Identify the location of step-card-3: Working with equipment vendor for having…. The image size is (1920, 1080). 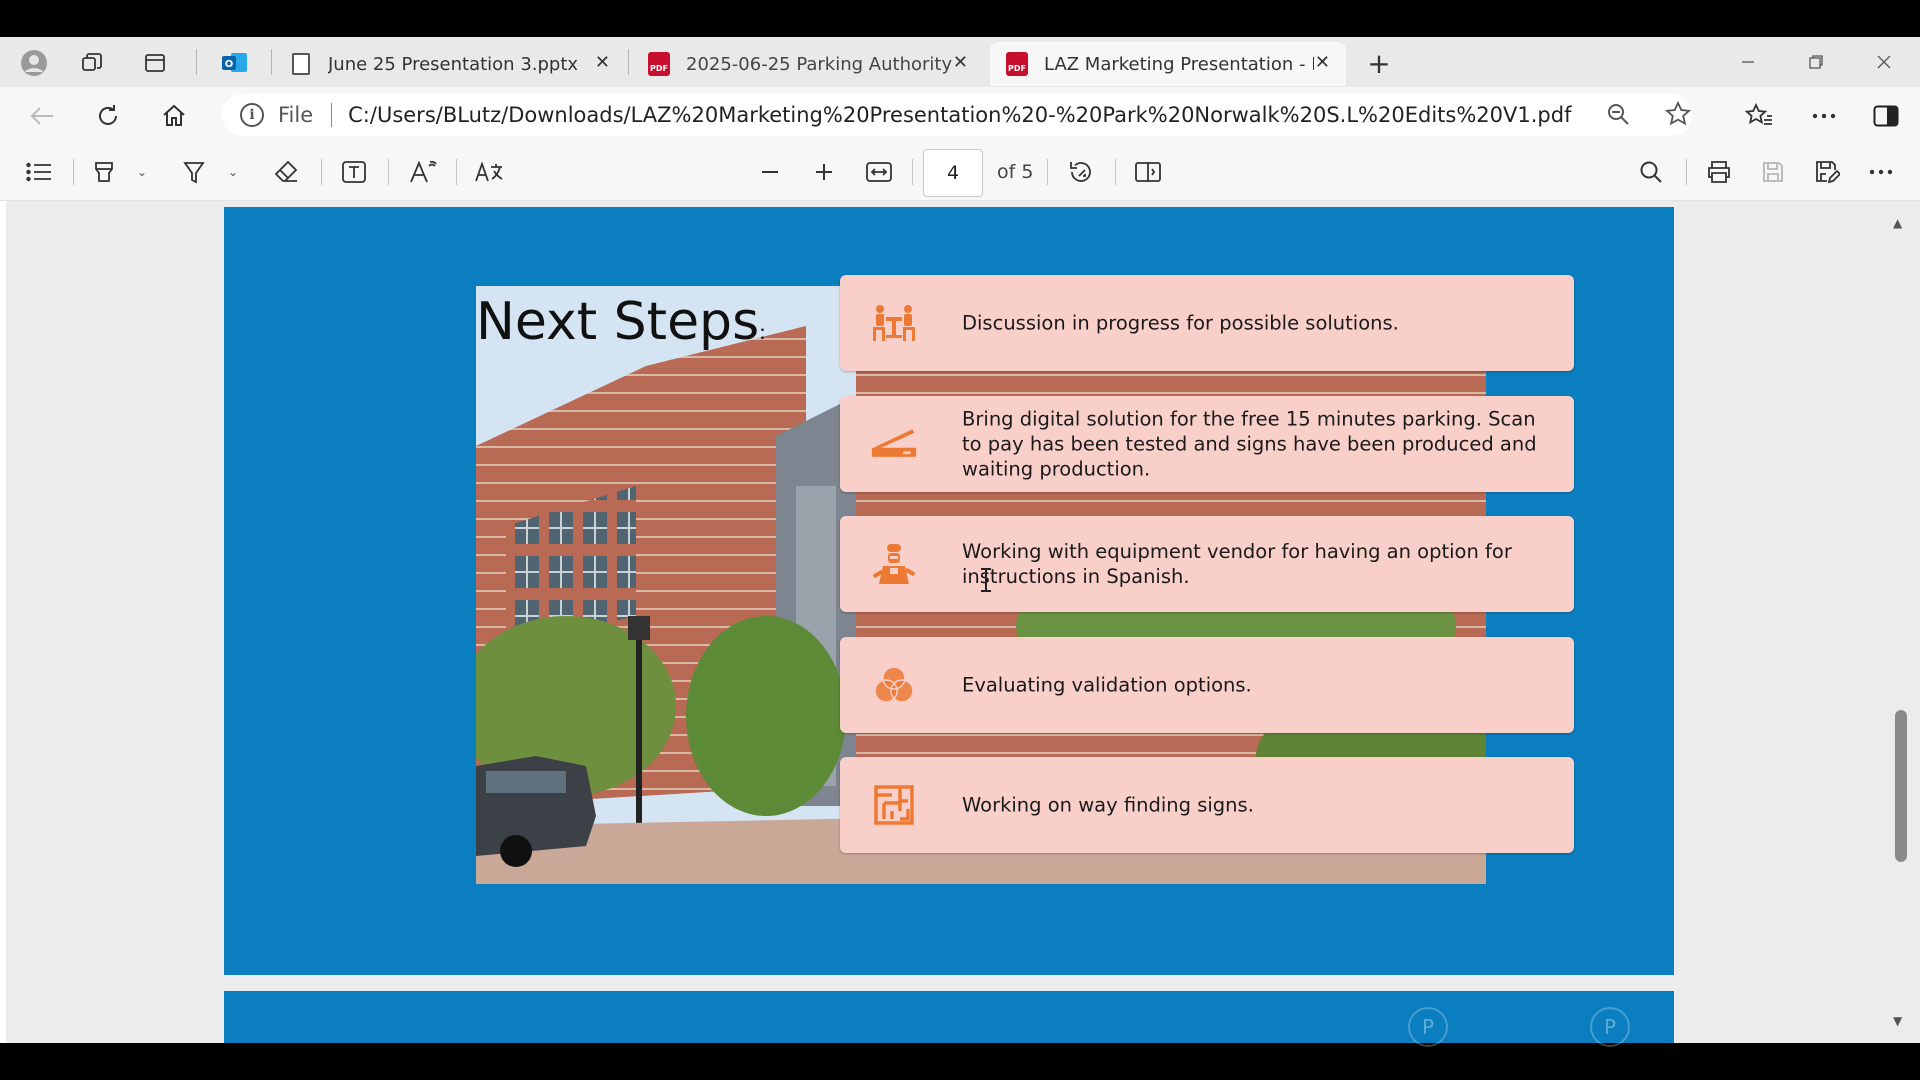
(1207, 564).